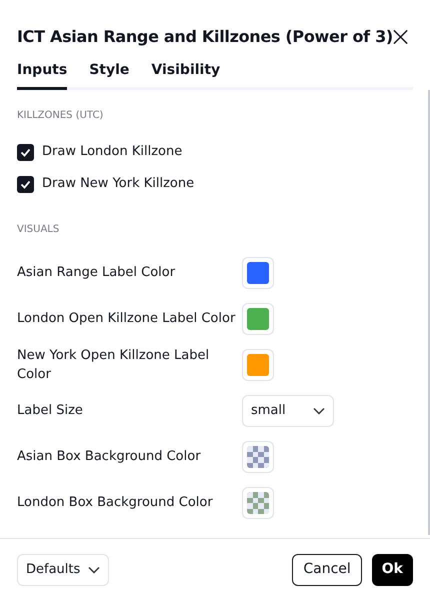 The image size is (430, 600). Describe the element at coordinates (38, 230) in the screenshot. I see `section-heading: VISUALS` at that location.